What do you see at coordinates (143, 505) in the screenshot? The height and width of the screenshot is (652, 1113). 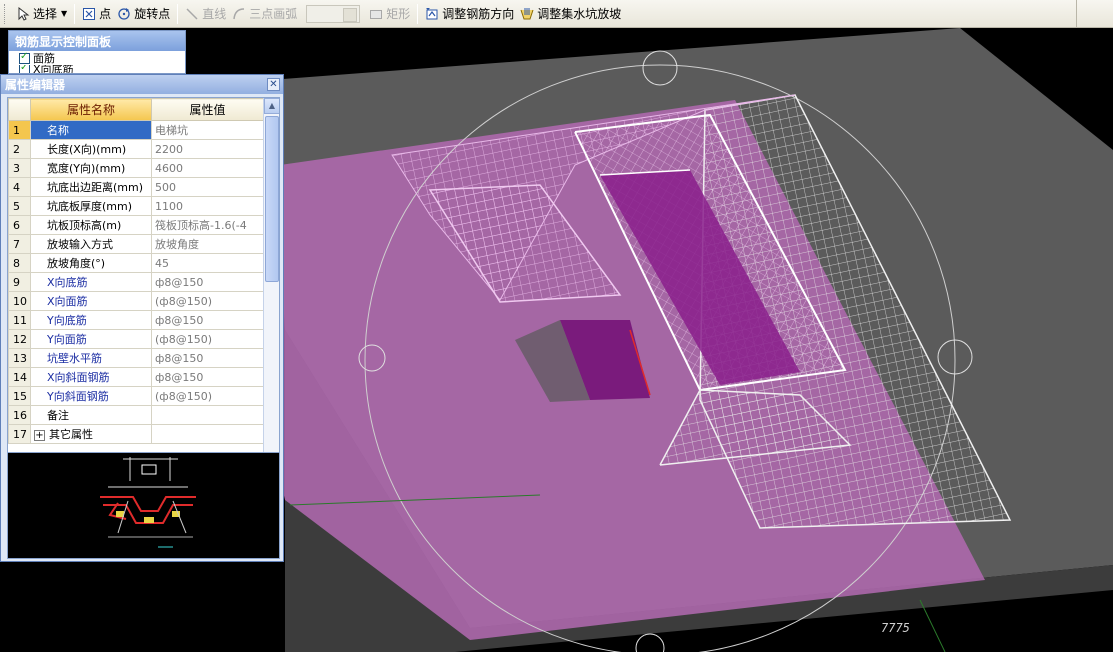 I see `section-preview` at bounding box center [143, 505].